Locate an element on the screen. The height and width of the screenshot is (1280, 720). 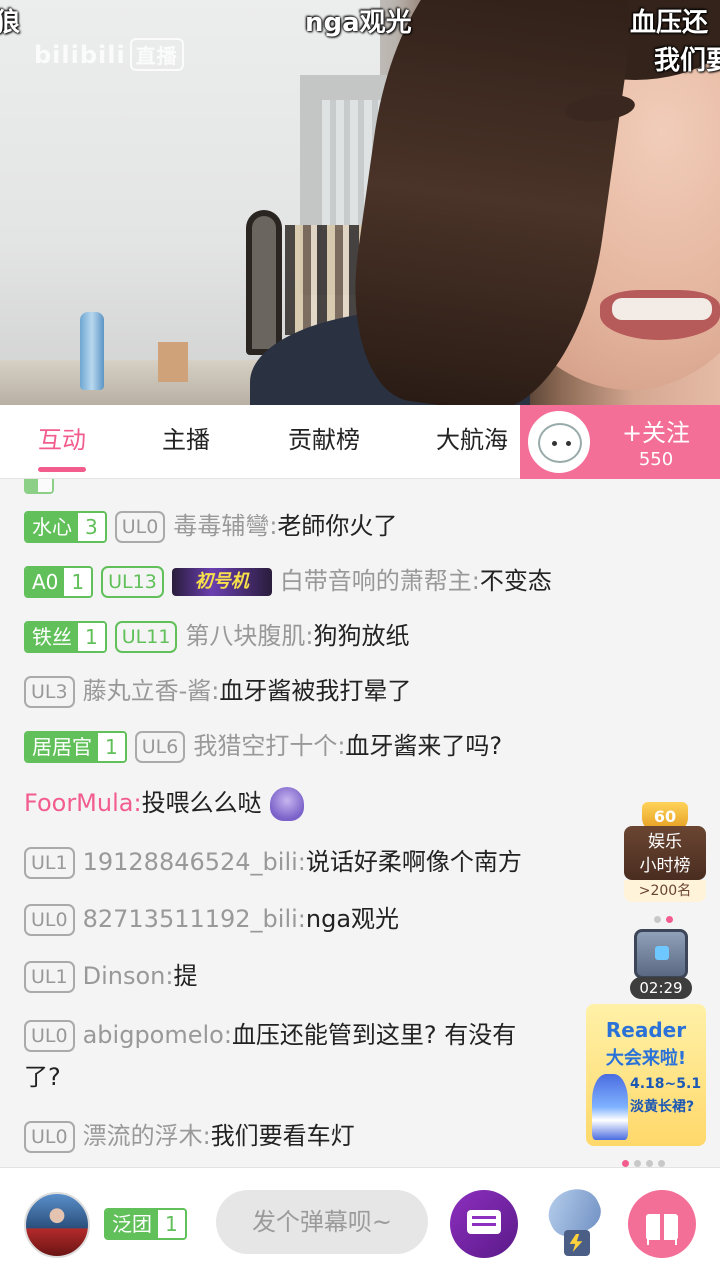
rank-title-1: 娱乐 is located at coordinates (665, 842).